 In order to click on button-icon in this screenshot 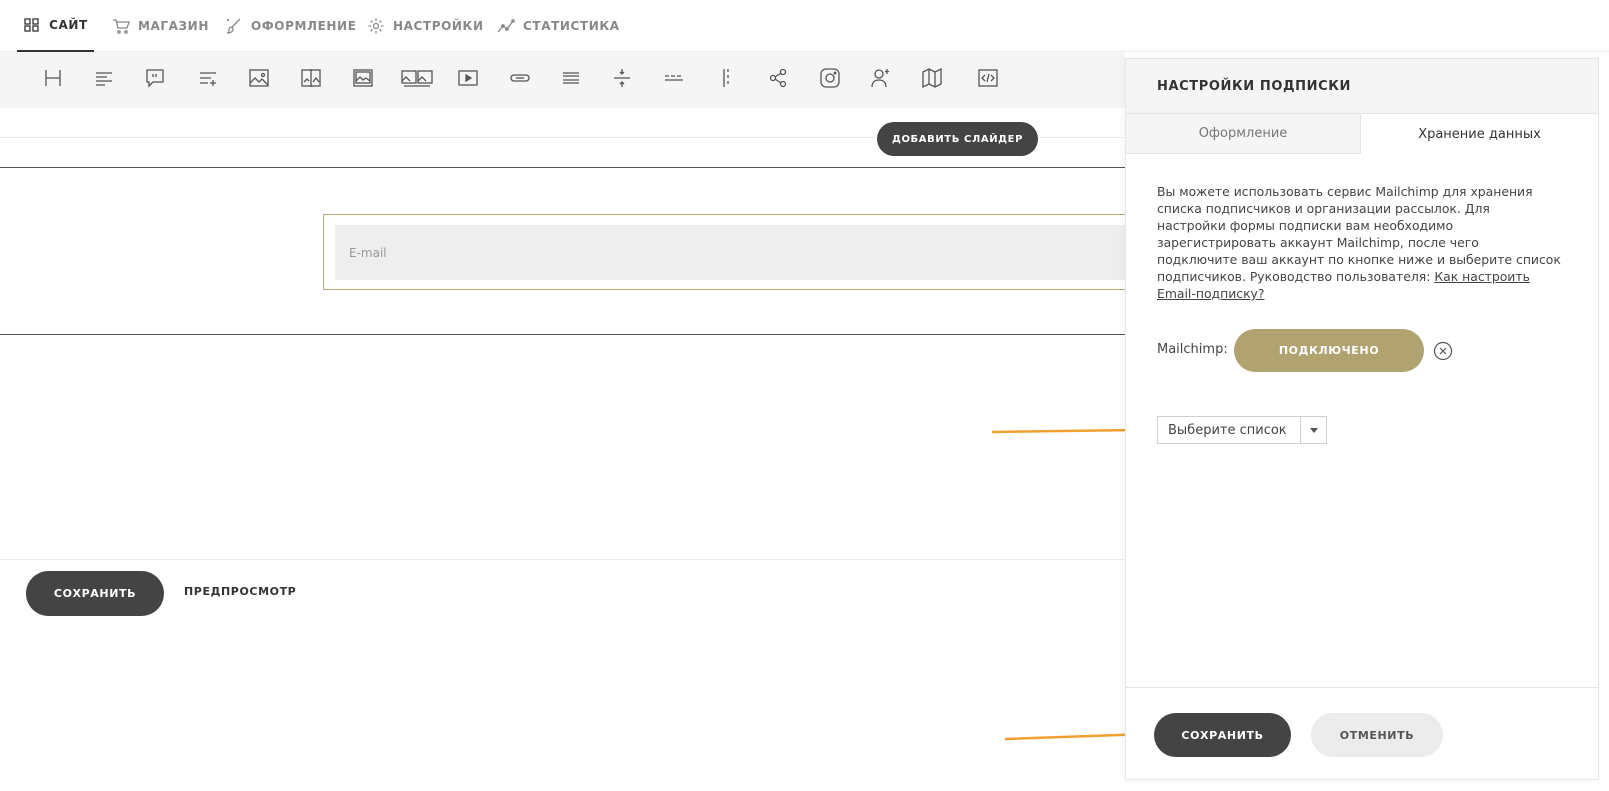, I will do `click(520, 78)`.